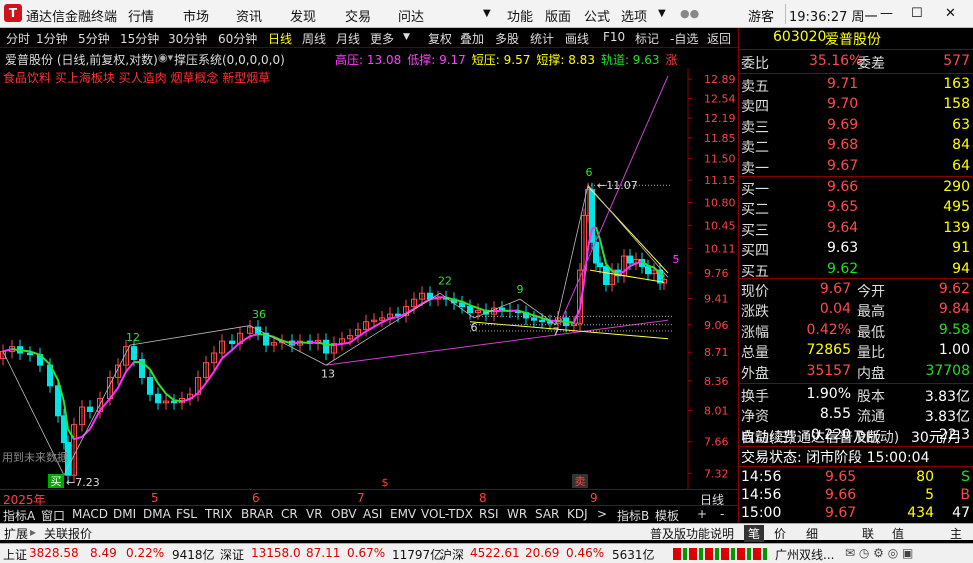  Describe the element at coordinates (187, 38) in the screenshot. I see `tab-30min: 30分钟` at that location.